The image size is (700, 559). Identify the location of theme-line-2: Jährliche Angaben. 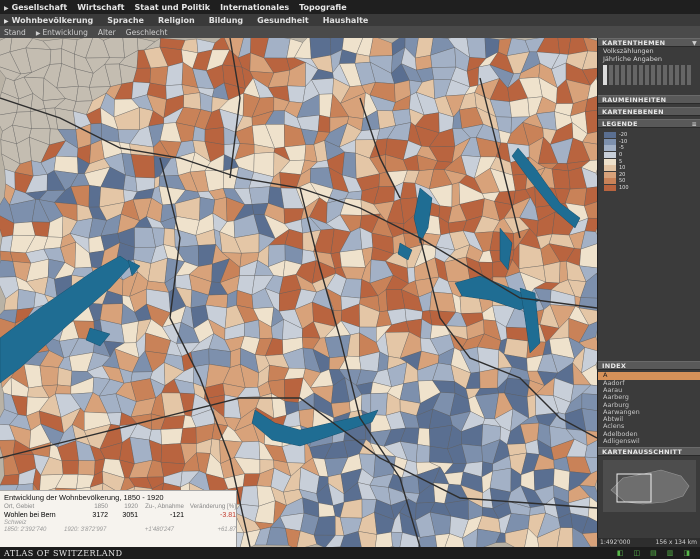
(649, 59).